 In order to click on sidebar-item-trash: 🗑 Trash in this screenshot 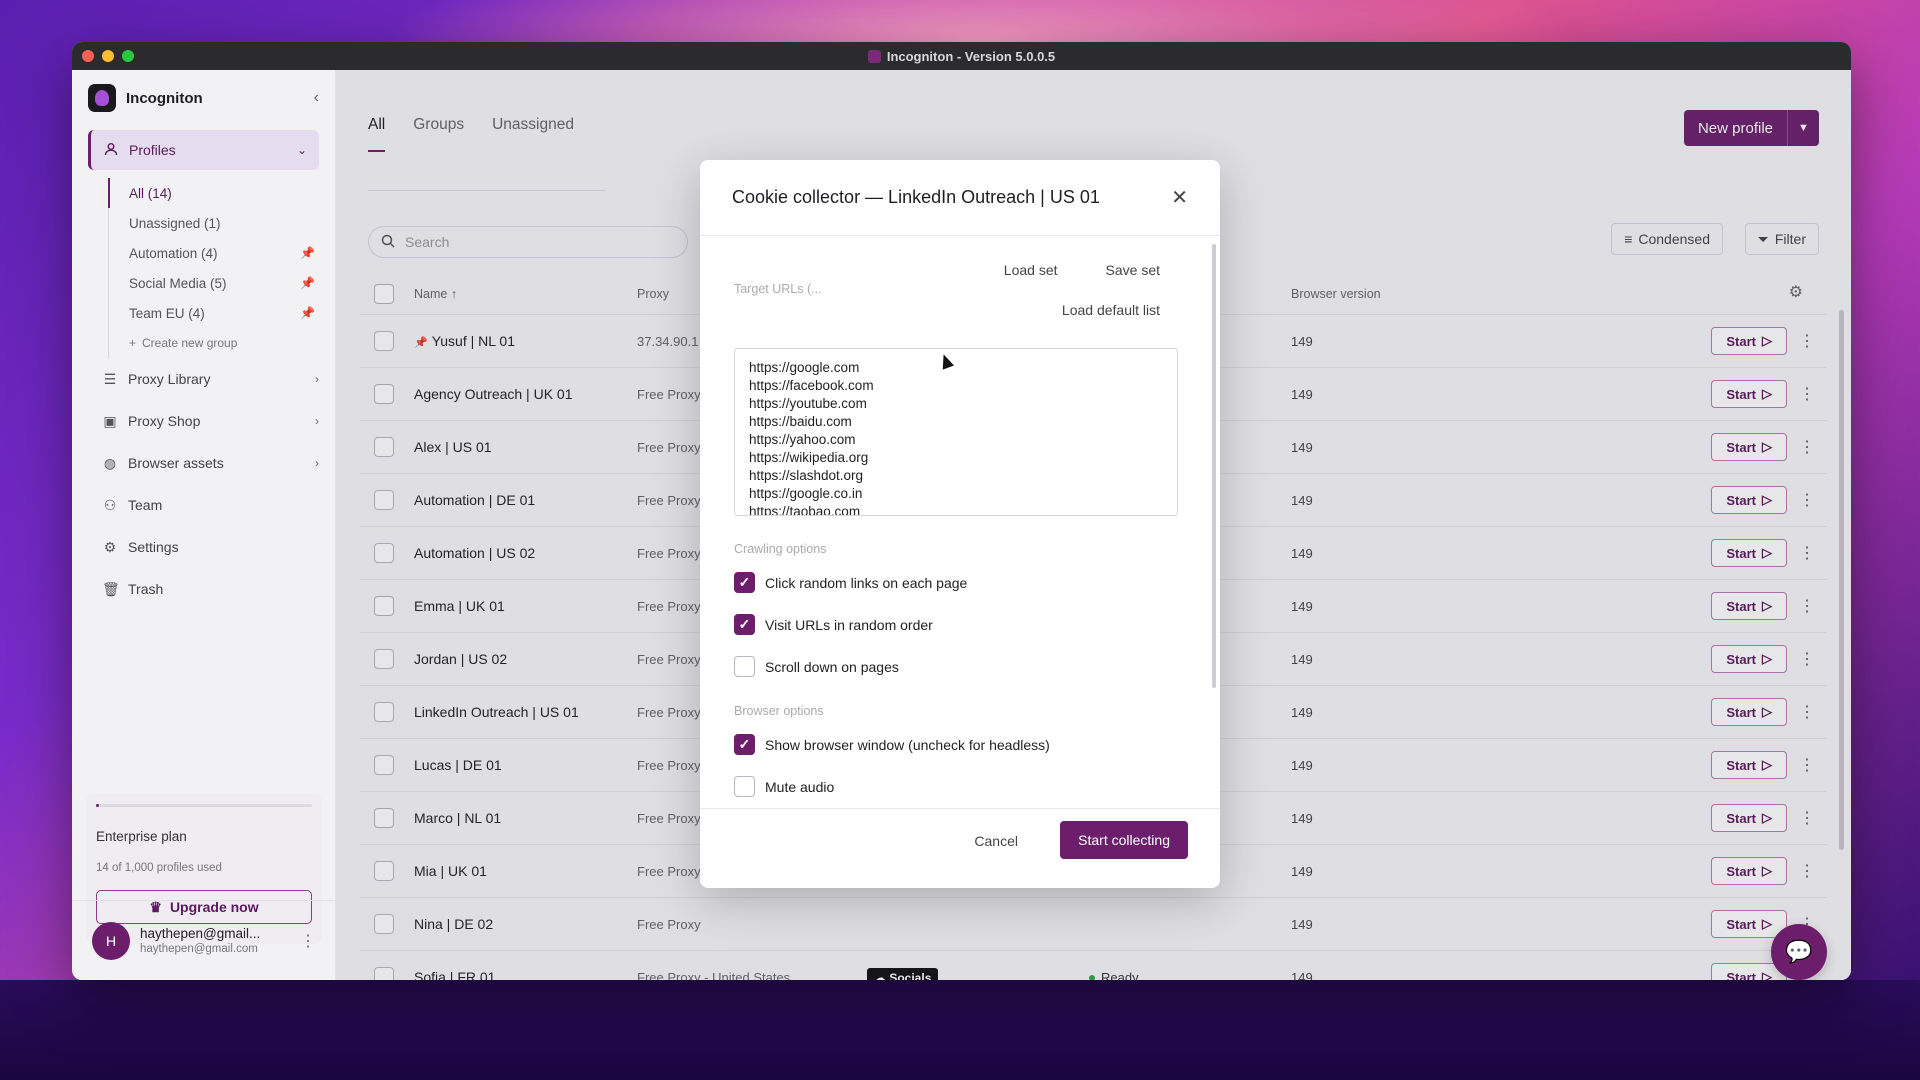, I will do `click(203, 589)`.